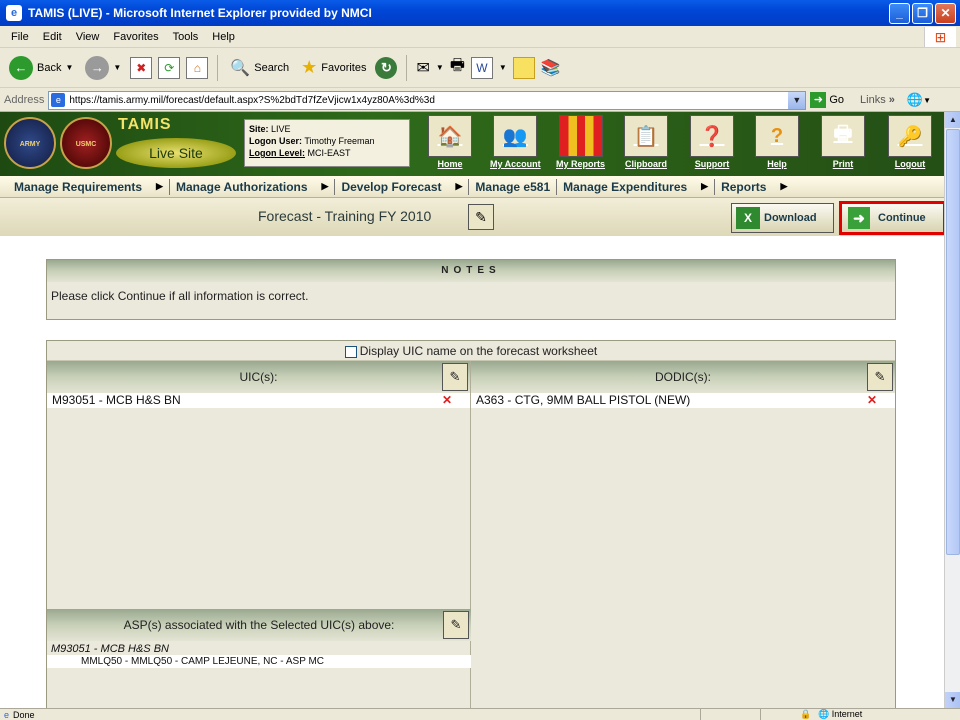 Image resolution: width=960 pixels, height=720 pixels. Describe the element at coordinates (88, 187) in the screenshot. I see `menu-manage-requirements: Manage Requirements ▶` at that location.